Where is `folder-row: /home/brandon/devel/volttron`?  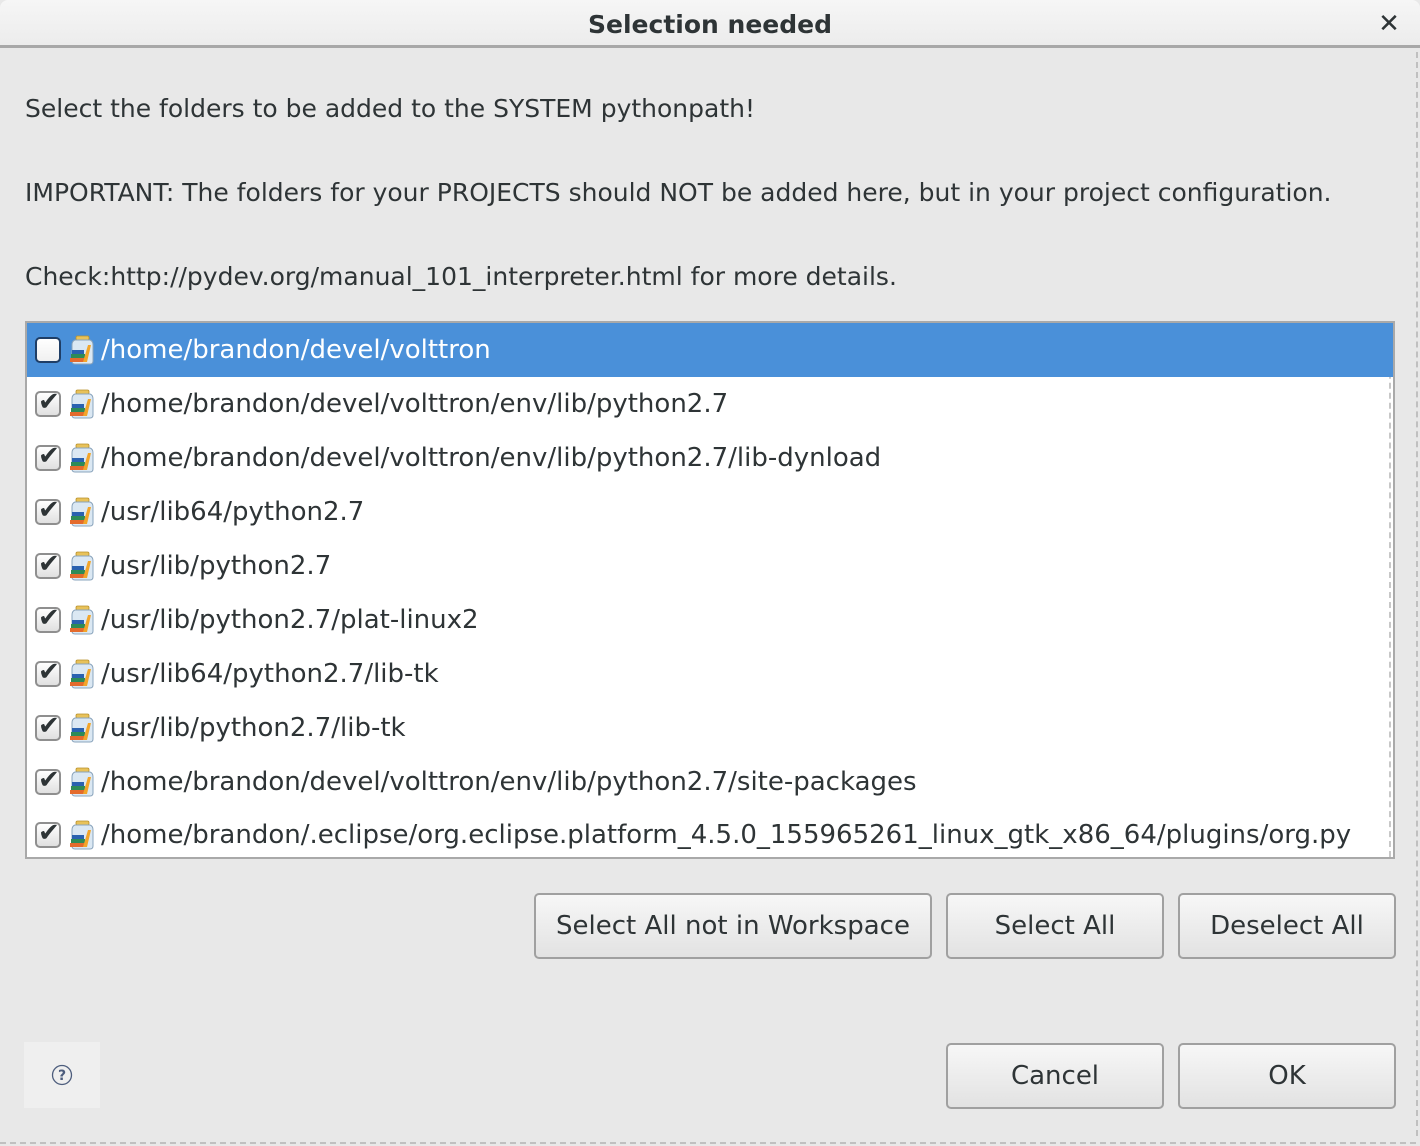 folder-row: /home/brandon/devel/volttron is located at coordinates (710, 350).